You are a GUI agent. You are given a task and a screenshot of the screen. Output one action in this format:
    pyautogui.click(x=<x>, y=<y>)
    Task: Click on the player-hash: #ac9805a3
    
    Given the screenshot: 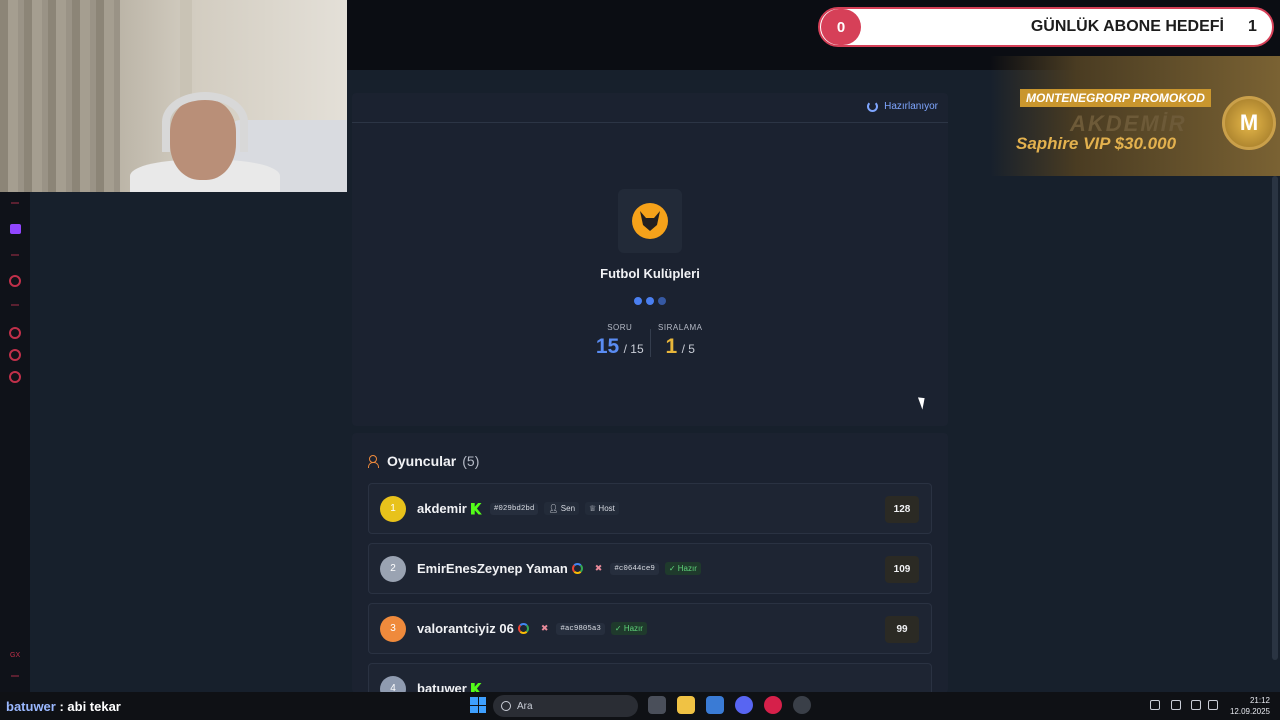 What is the action you would take?
    pyautogui.click(x=580, y=628)
    